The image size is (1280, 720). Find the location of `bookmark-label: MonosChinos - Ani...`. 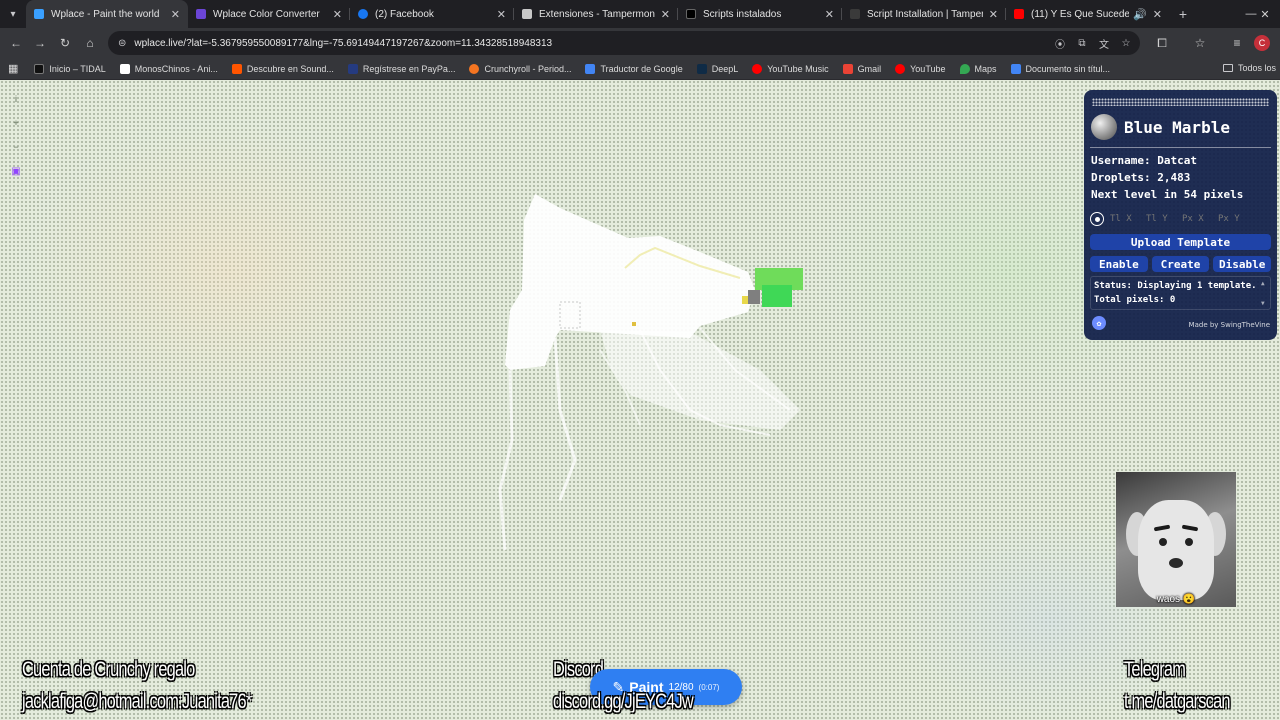

bookmark-label: MonosChinos - Ani... is located at coordinates (176, 68).